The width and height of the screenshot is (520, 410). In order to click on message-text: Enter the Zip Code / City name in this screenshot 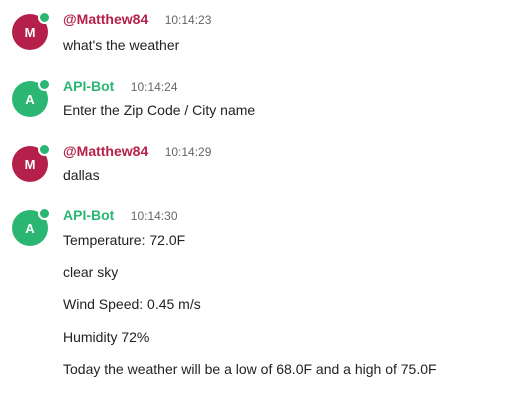, I will do `click(159, 110)`.